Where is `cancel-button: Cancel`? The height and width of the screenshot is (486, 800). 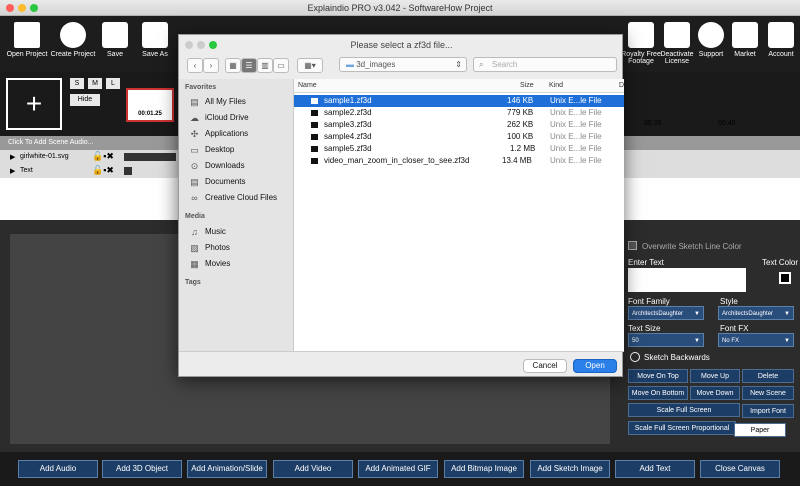
cancel-button: Cancel is located at coordinates (545, 366).